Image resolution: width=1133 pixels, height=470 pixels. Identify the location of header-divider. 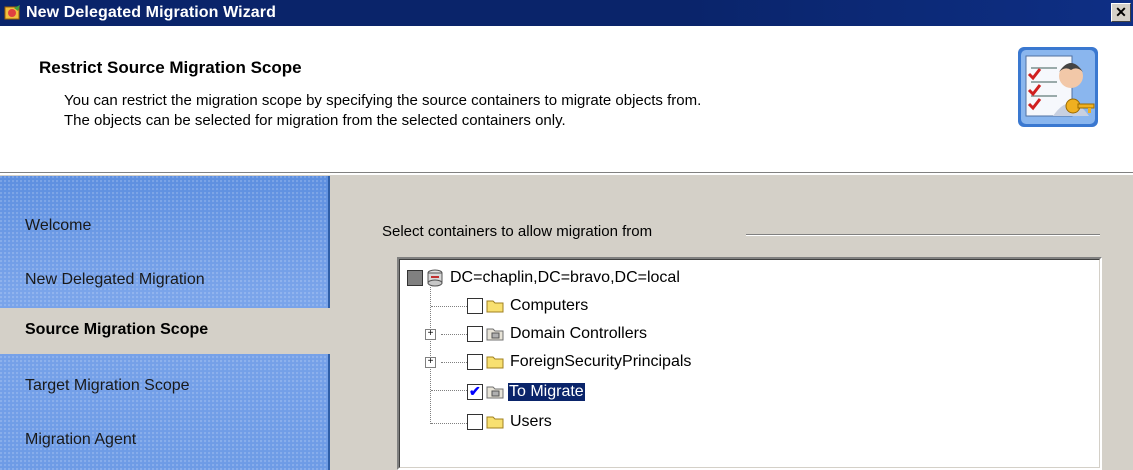
(566, 173).